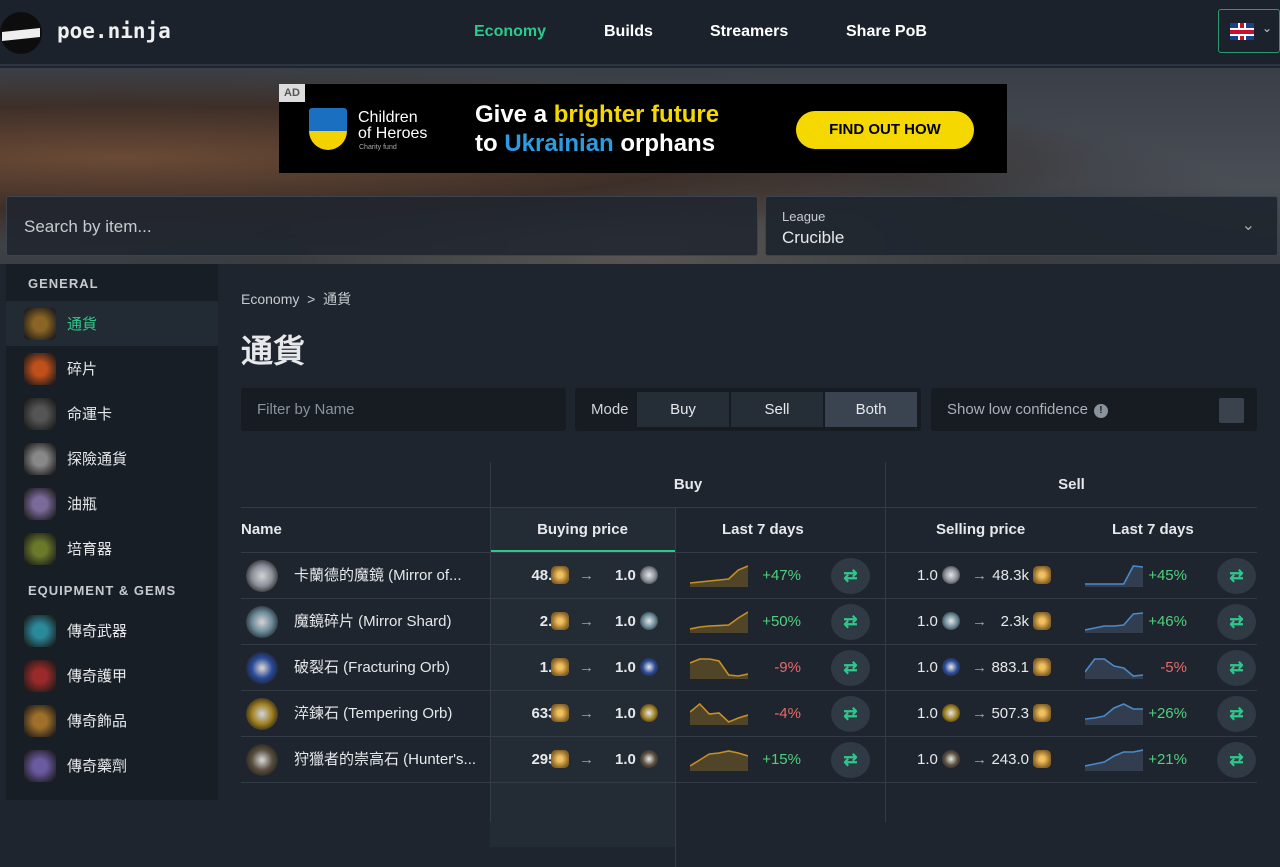 This screenshot has height=867, width=1280. I want to click on page-title: 通貨, so click(273, 351).